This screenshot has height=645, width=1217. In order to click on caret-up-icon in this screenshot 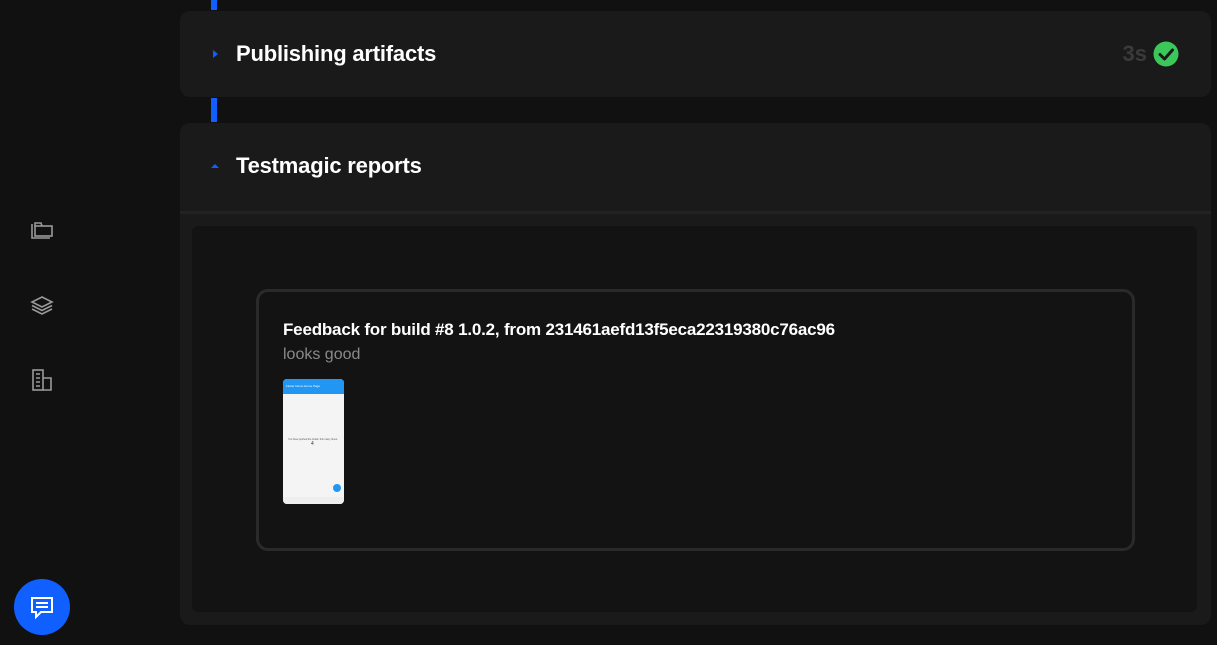, I will do `click(215, 166)`.